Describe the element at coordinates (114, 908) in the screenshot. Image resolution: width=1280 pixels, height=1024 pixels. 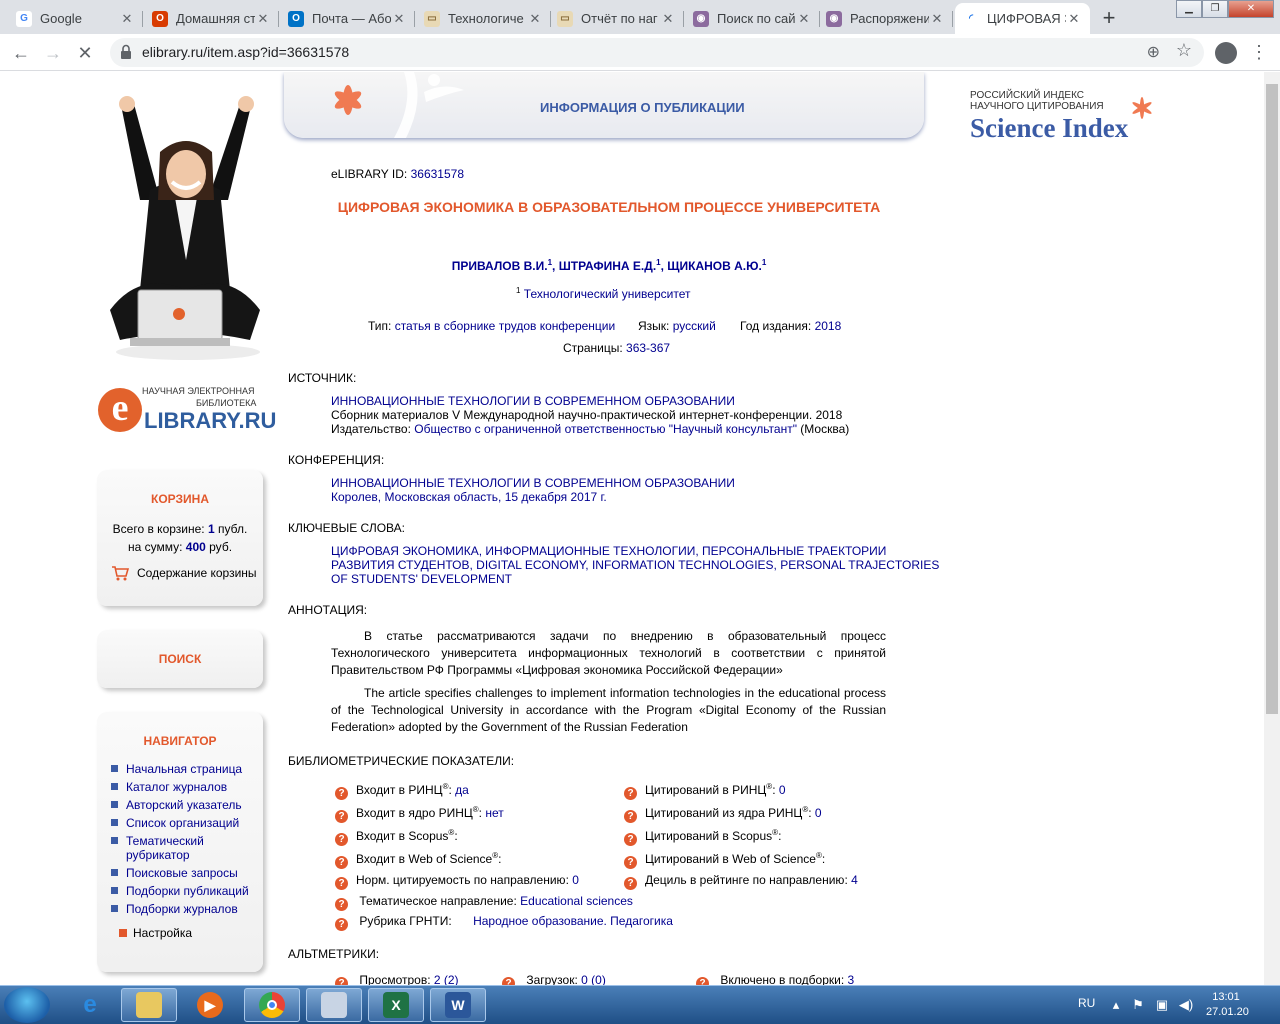
I see `bullet-icon` at that location.